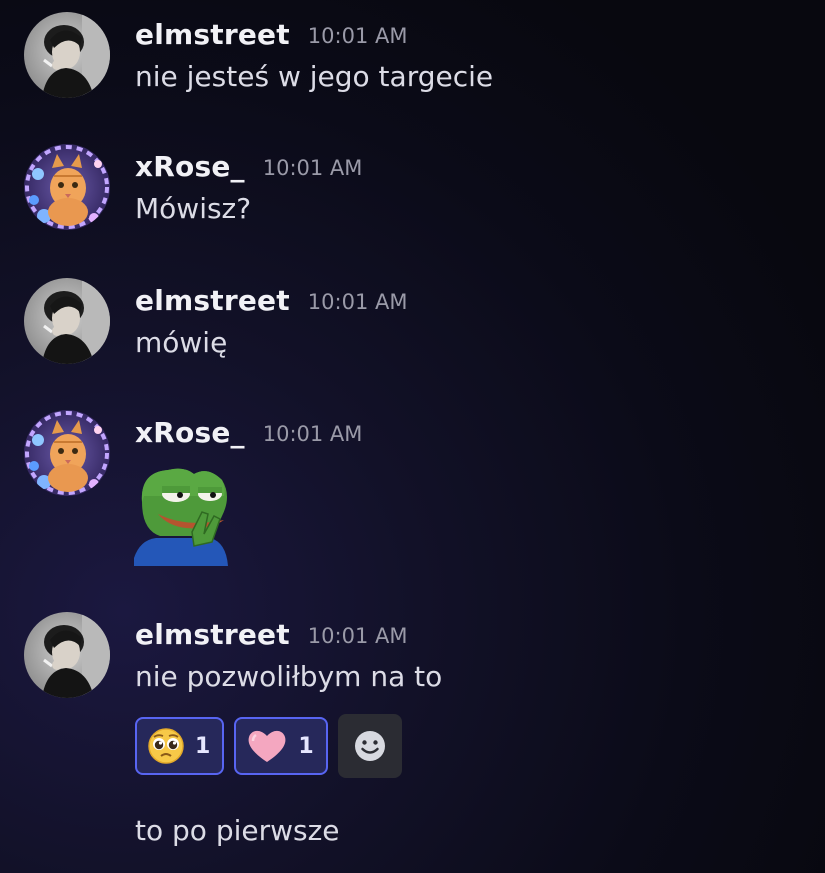 The height and width of the screenshot is (873, 825). I want to click on reactions-bar: 1 1, so click(268, 746).